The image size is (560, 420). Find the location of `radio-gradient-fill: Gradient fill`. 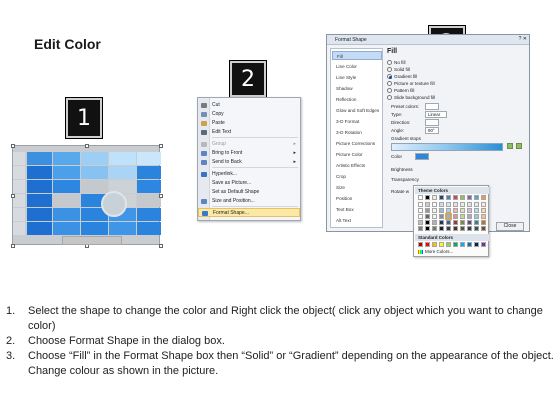

radio-gradient-fill: Gradient fill is located at coordinates (402, 76).